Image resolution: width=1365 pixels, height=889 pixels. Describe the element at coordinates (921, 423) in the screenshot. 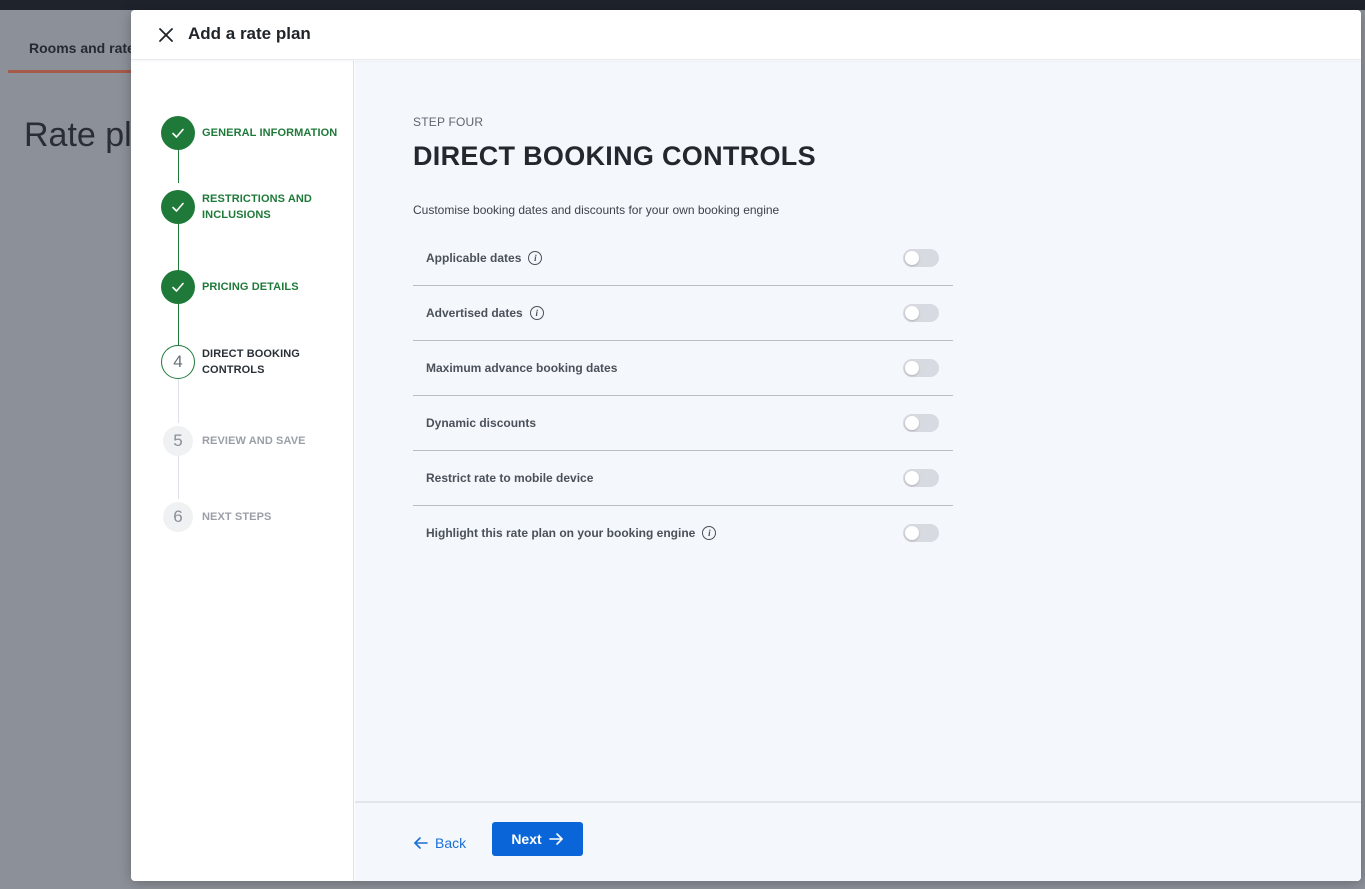

I see `dynamic-discounts-toggle` at that location.